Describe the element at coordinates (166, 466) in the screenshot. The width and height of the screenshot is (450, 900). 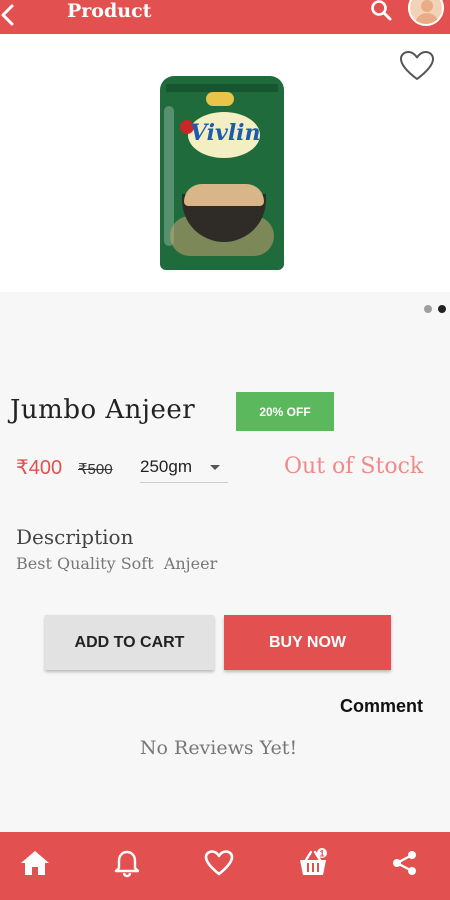
I see `variant-value: 250gm` at that location.